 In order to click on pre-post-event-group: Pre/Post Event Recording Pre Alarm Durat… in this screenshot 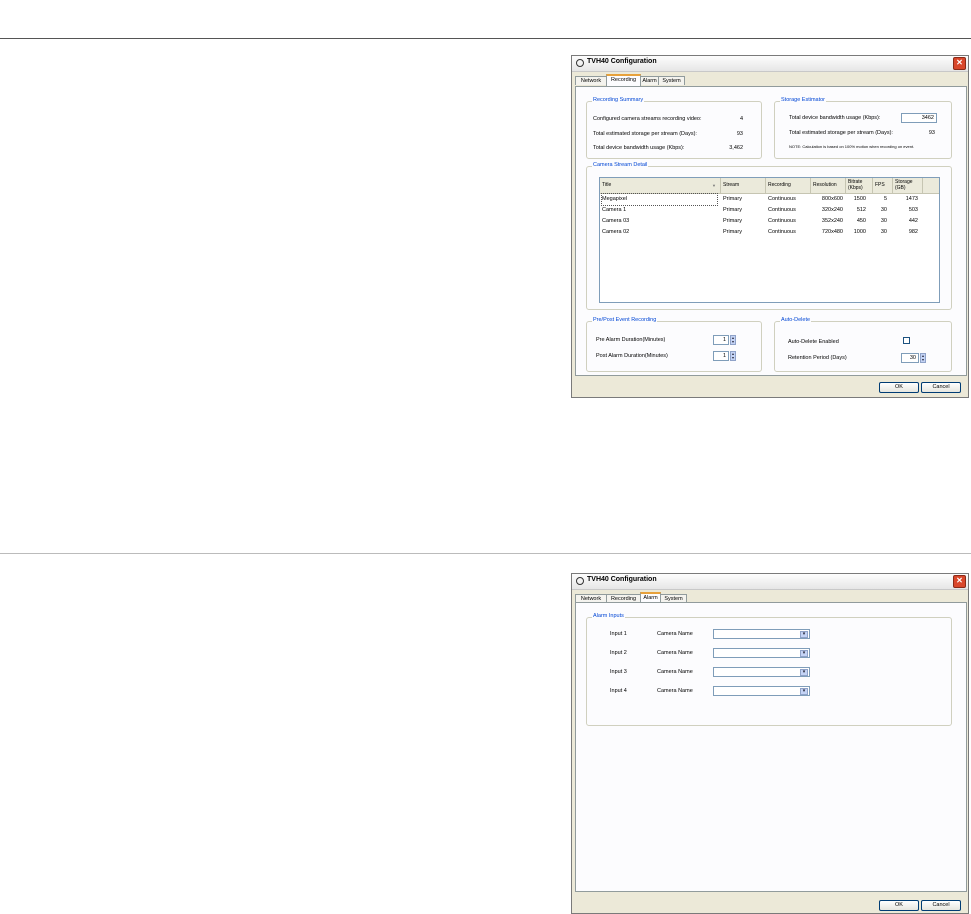, I will do `click(674, 344)`.